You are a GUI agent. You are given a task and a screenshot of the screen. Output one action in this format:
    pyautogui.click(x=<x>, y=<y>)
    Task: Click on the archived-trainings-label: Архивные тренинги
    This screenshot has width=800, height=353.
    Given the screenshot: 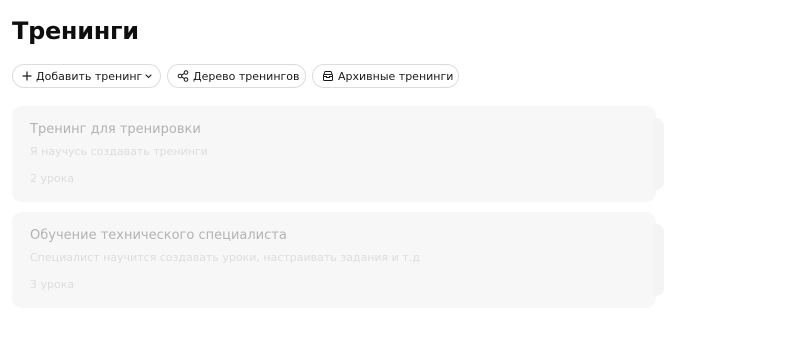 What is the action you would take?
    pyautogui.click(x=396, y=76)
    